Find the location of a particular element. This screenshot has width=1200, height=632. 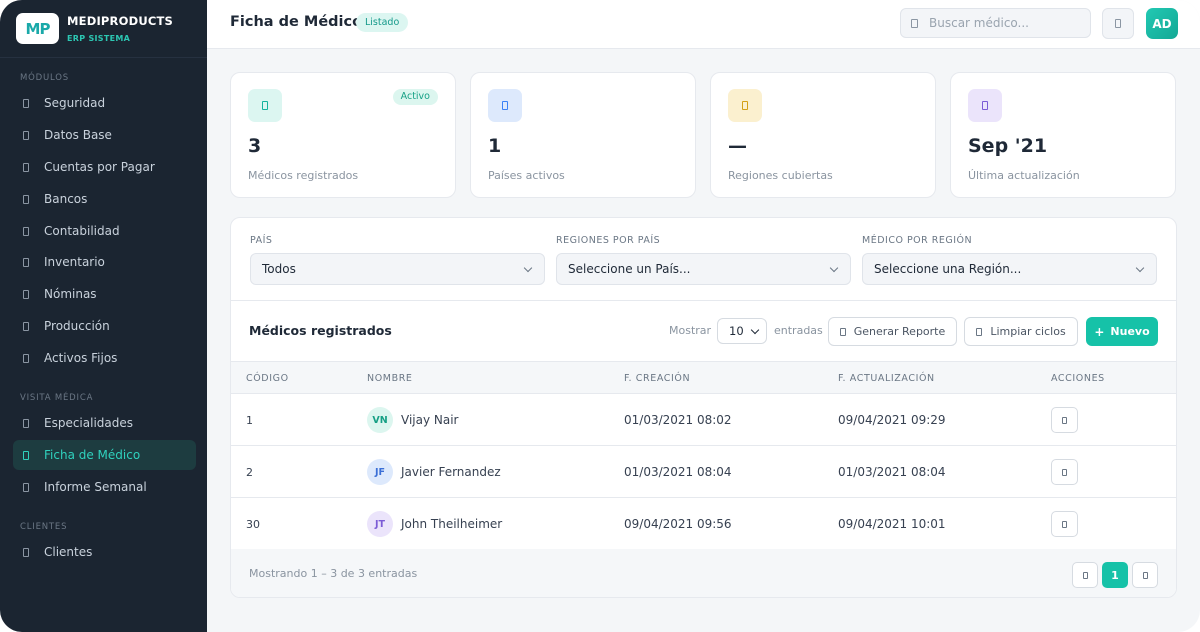

sidebar-item-label: Informe Semanal is located at coordinates (95, 487).